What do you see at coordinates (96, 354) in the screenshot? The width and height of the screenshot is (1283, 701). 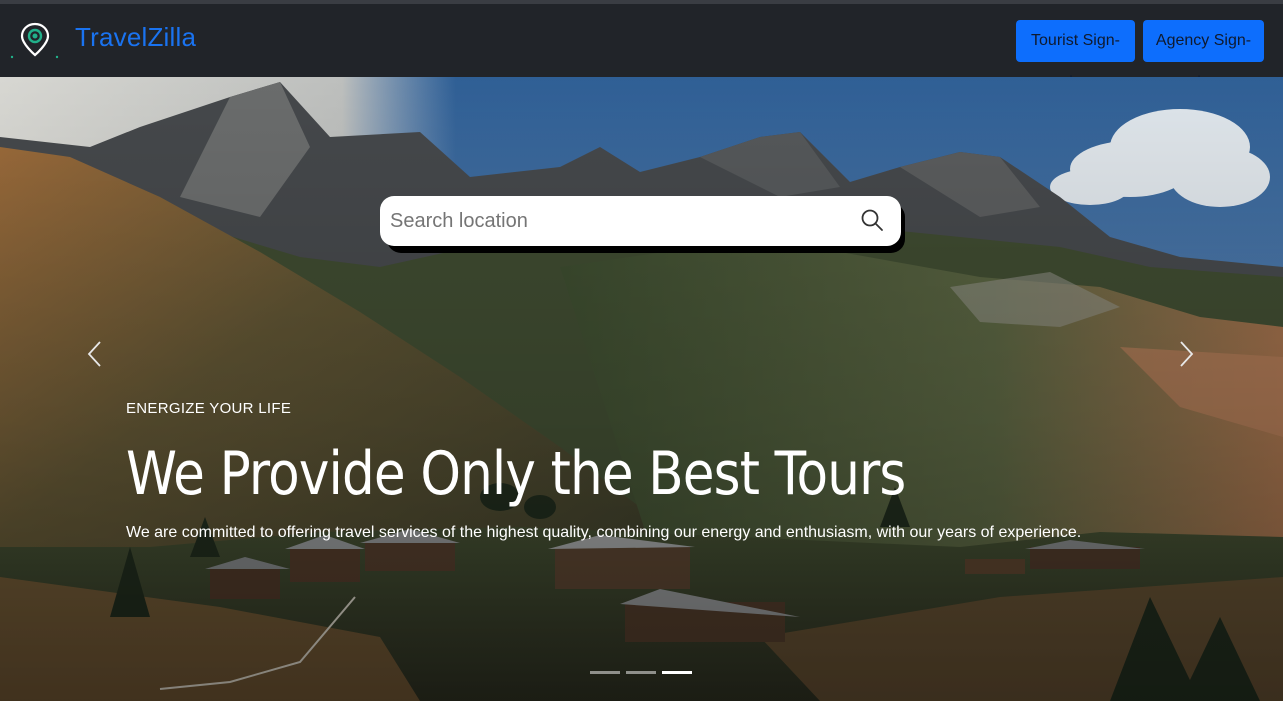 I see `chevron-left-icon` at bounding box center [96, 354].